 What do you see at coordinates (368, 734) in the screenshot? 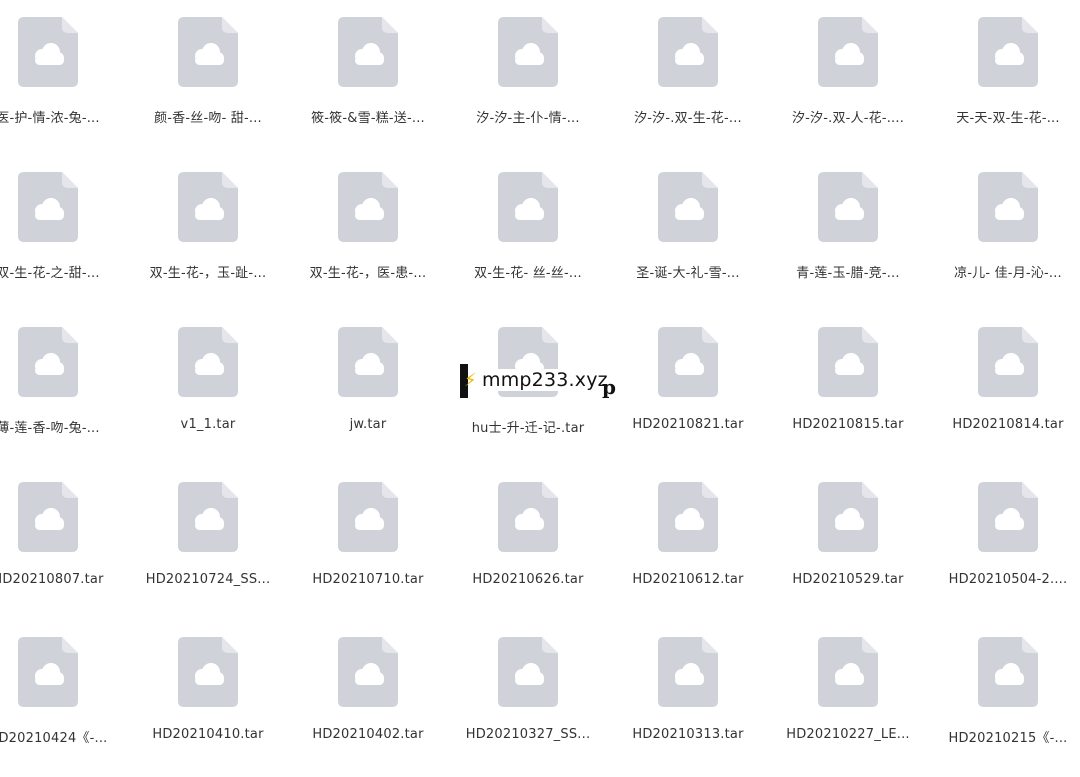
I see `file-name: HD20210402.tar` at bounding box center [368, 734].